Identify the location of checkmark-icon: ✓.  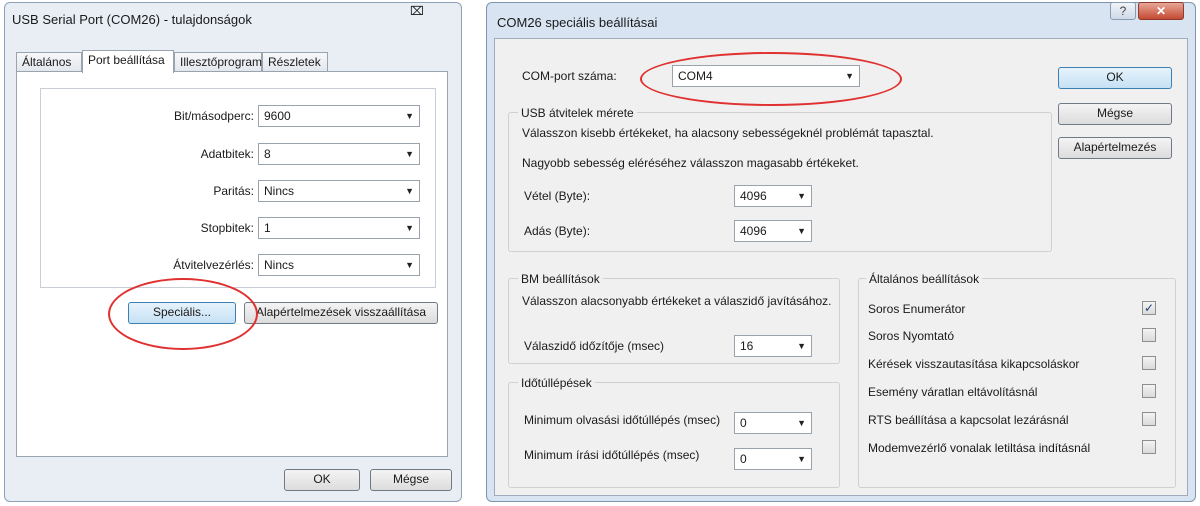
(1149, 308).